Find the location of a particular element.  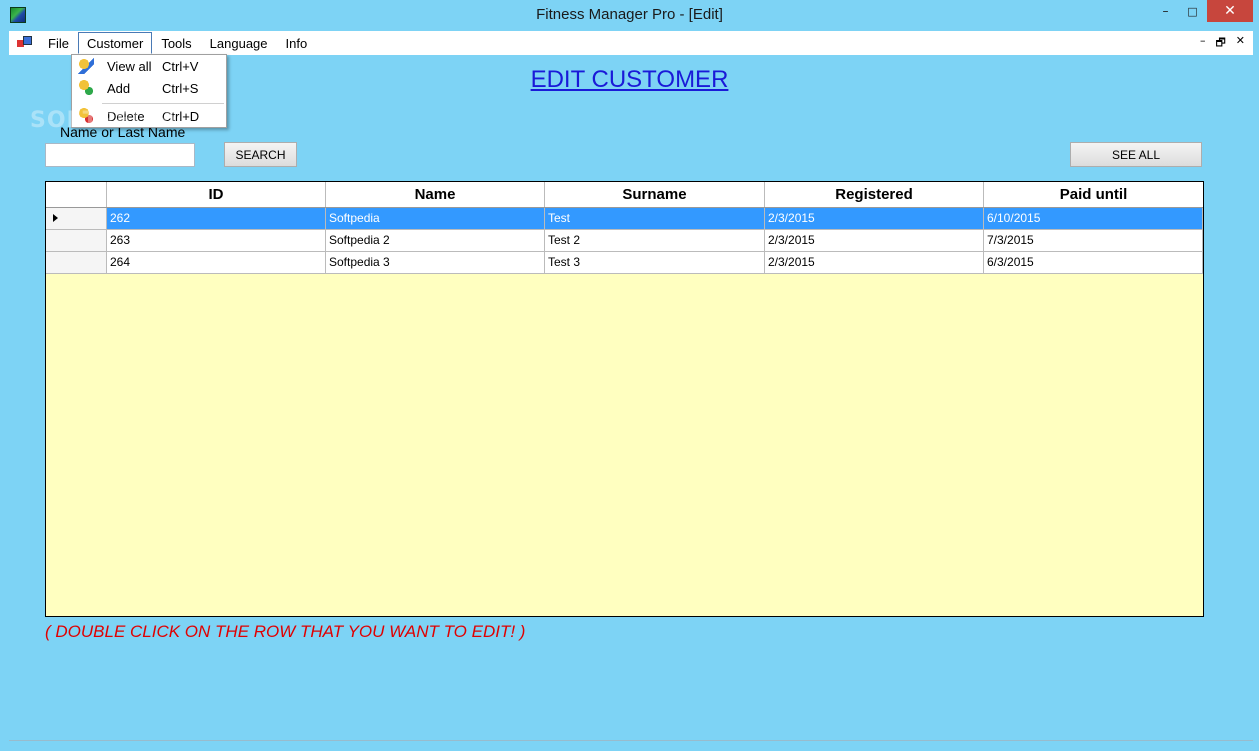

table-row: 264 Softpedia 3 Test 3 2/3/2015 6/3/2015 is located at coordinates (624, 263).